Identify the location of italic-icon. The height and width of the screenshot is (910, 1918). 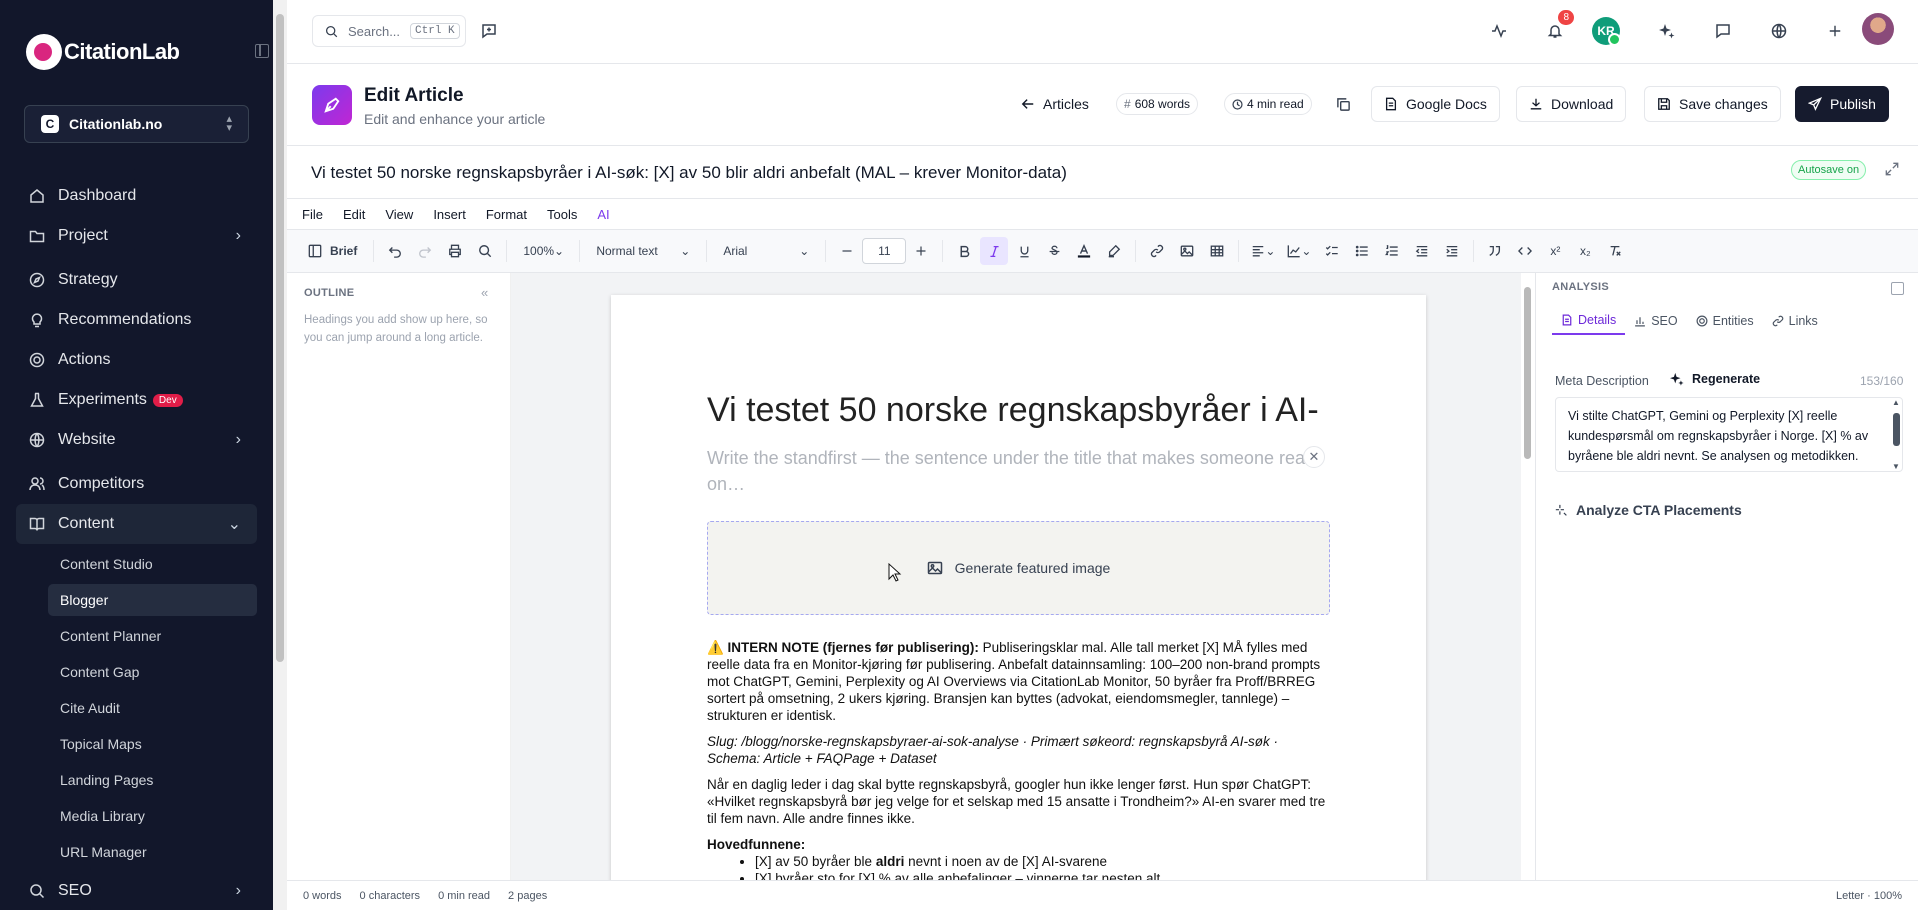
(994, 251).